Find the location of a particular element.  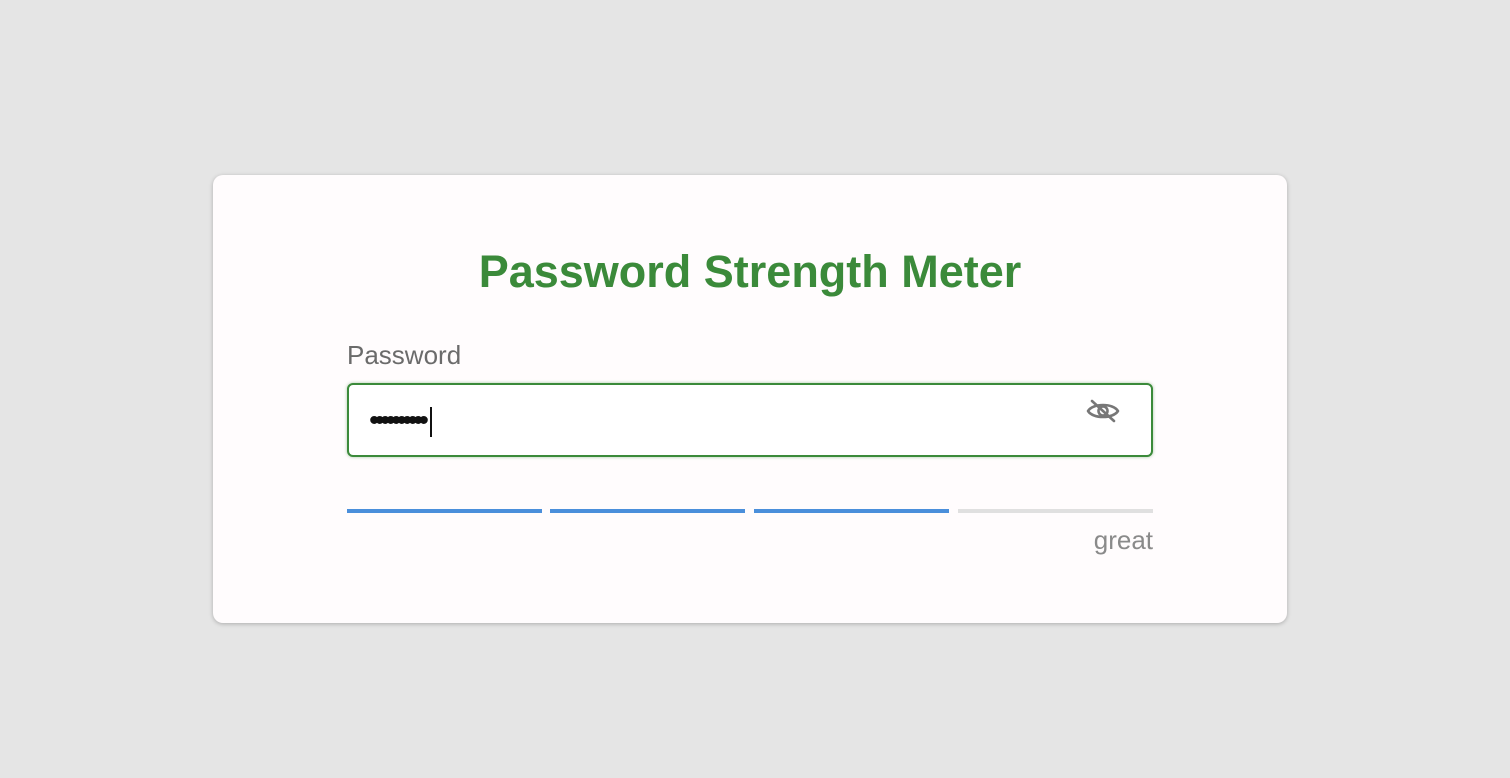

password-label: Password is located at coordinates (404, 355).